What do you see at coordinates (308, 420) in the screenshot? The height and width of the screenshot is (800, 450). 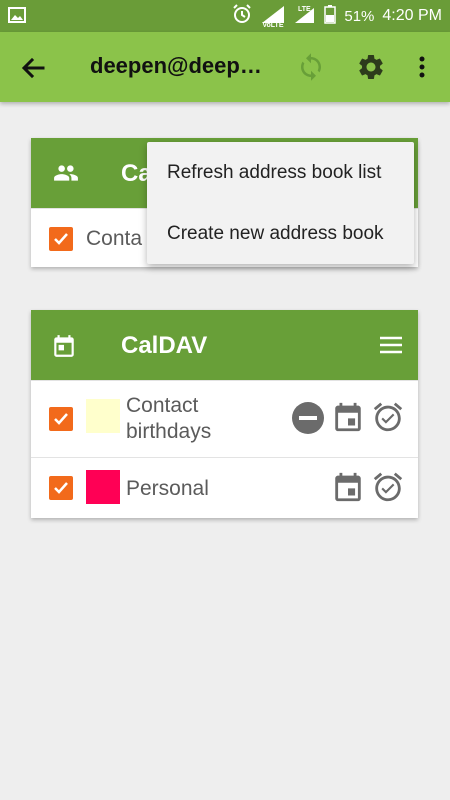 I see `remove-circle-icon` at bounding box center [308, 420].